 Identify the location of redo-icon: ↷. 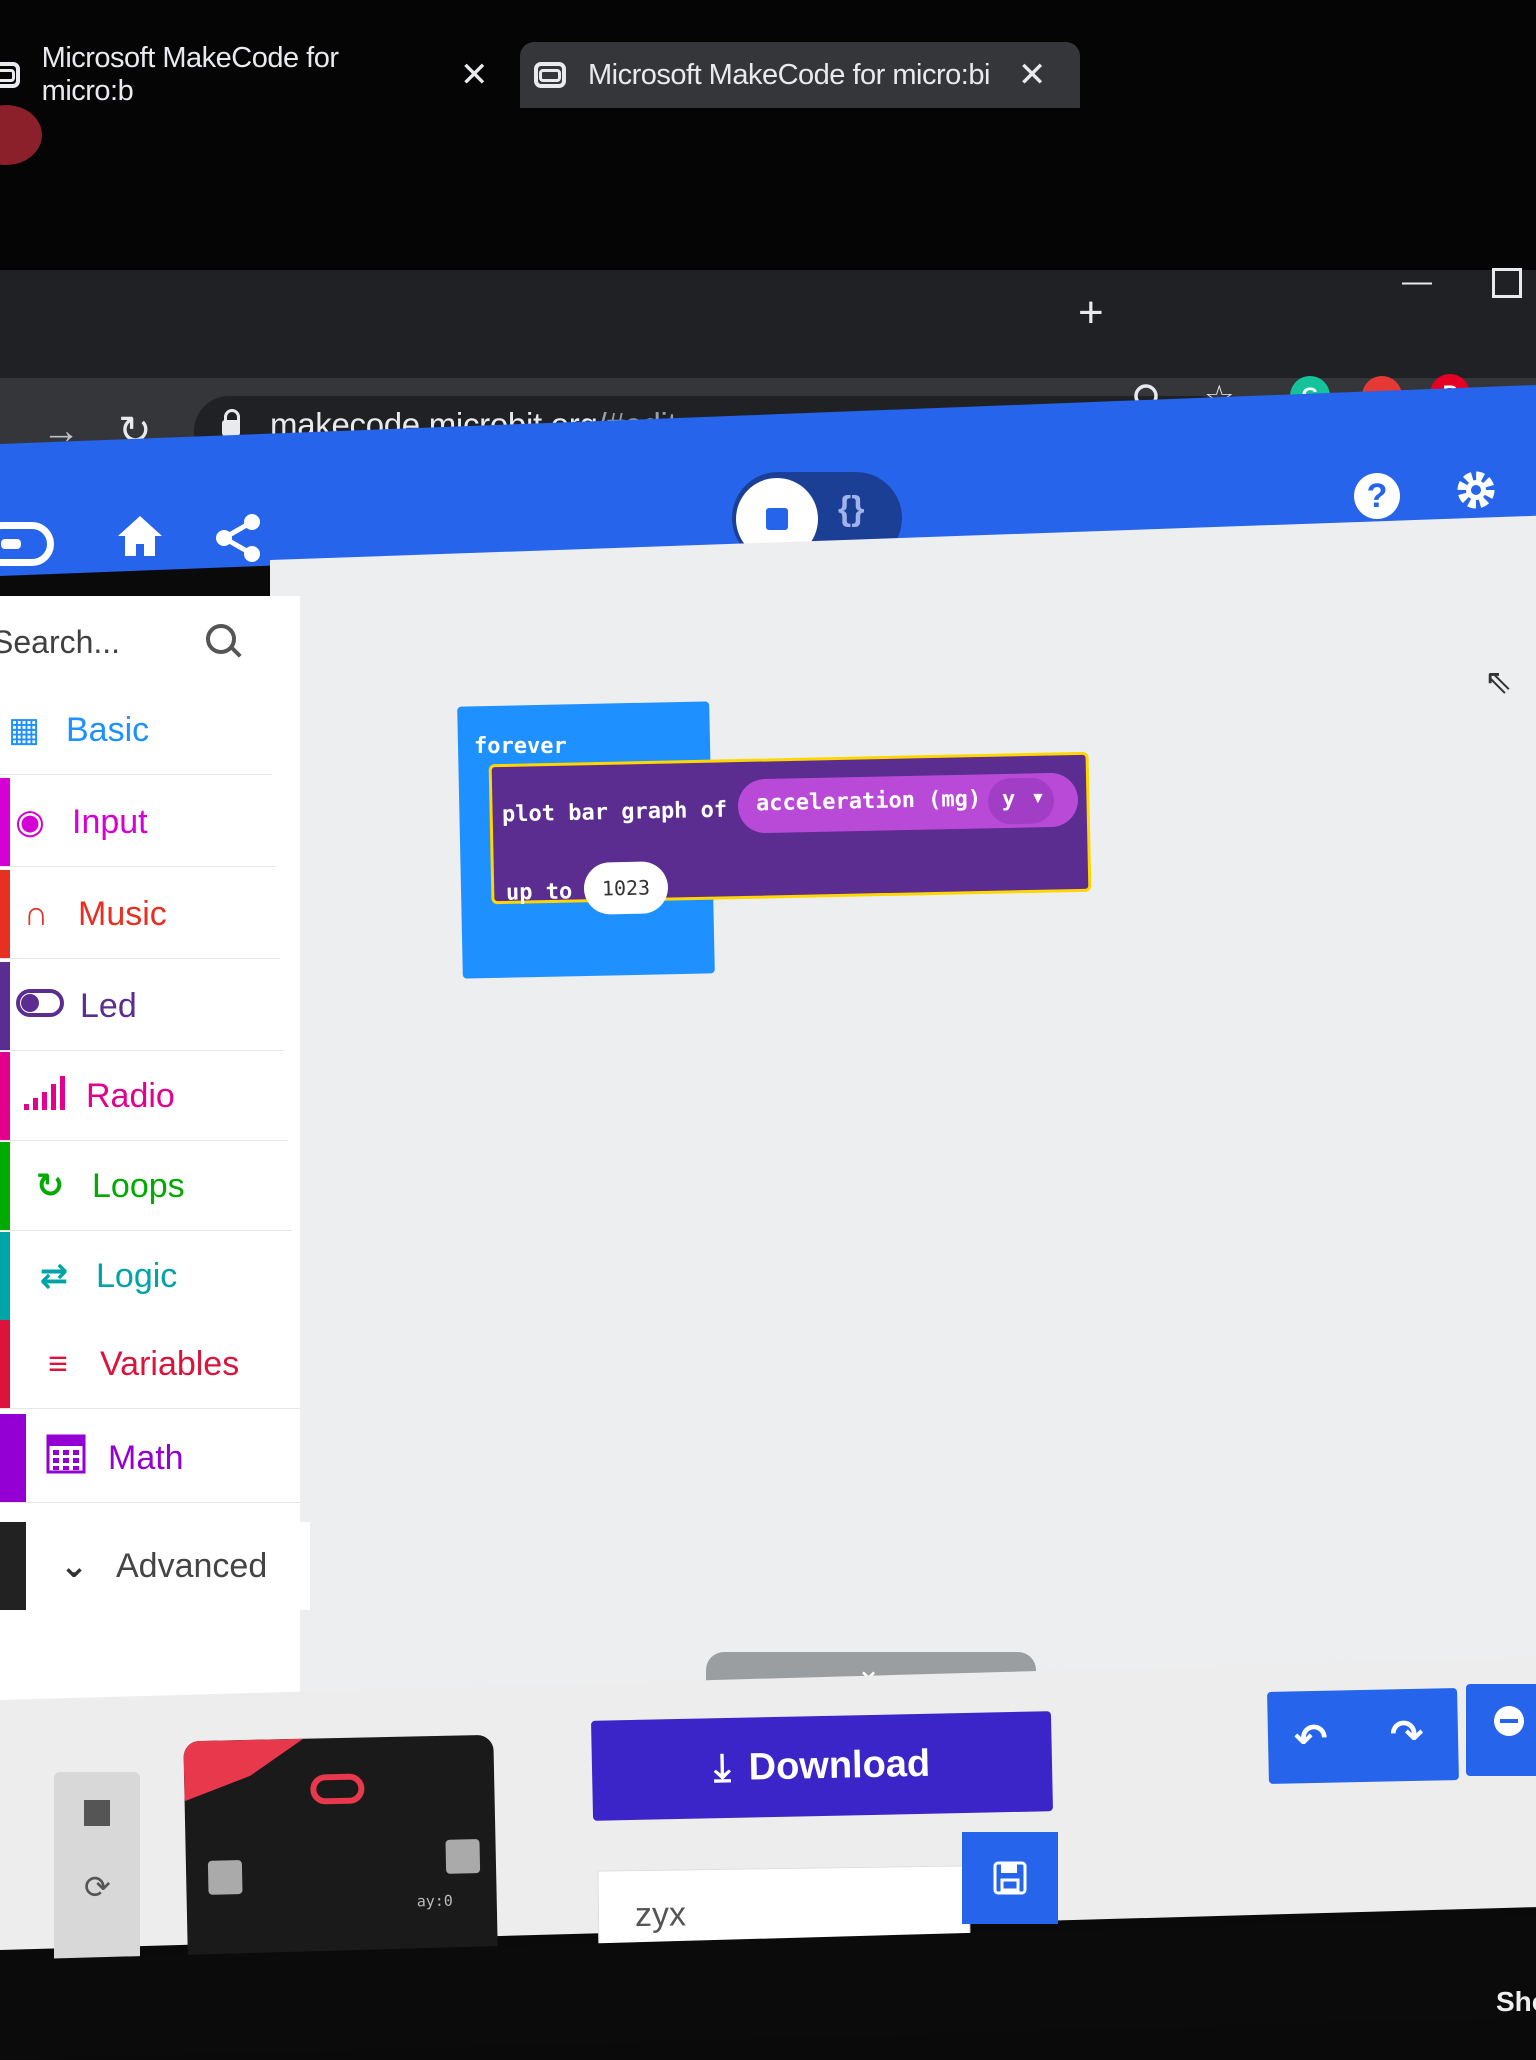
(1407, 1735).